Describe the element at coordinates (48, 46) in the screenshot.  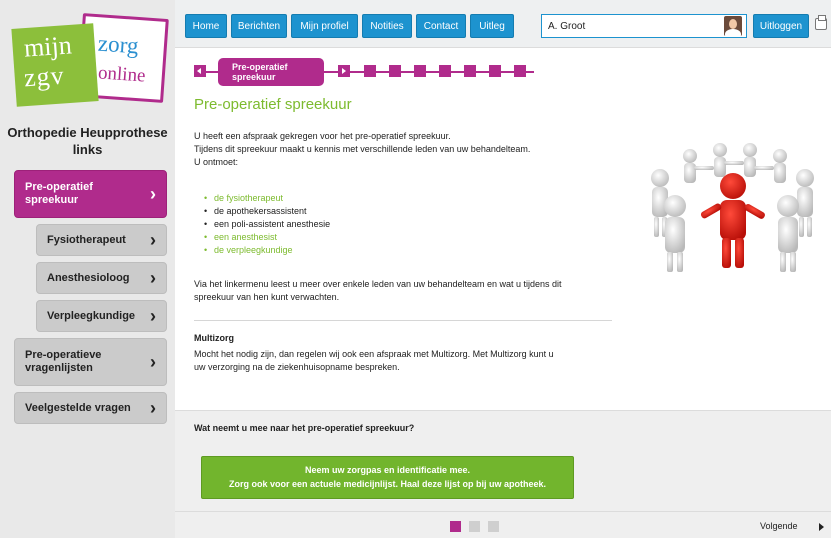
I see `logo-word-mijn: mijn` at that location.